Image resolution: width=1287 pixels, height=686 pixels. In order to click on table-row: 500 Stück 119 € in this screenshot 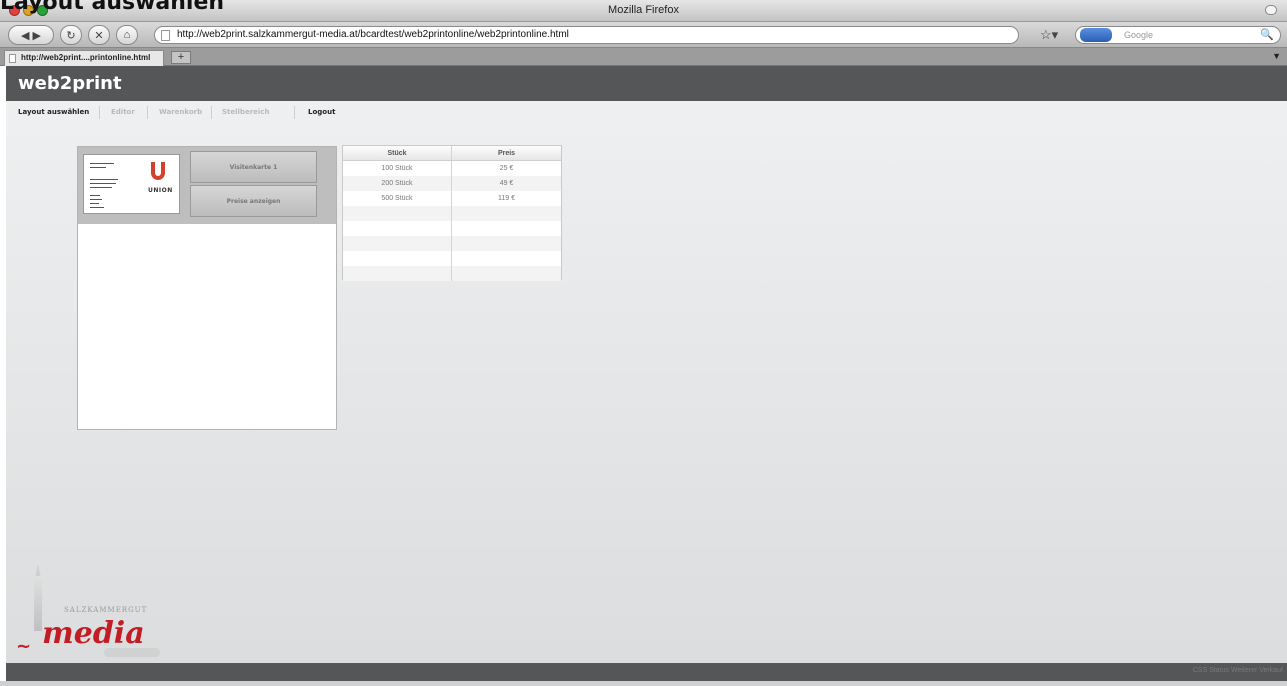, I will do `click(452, 198)`.